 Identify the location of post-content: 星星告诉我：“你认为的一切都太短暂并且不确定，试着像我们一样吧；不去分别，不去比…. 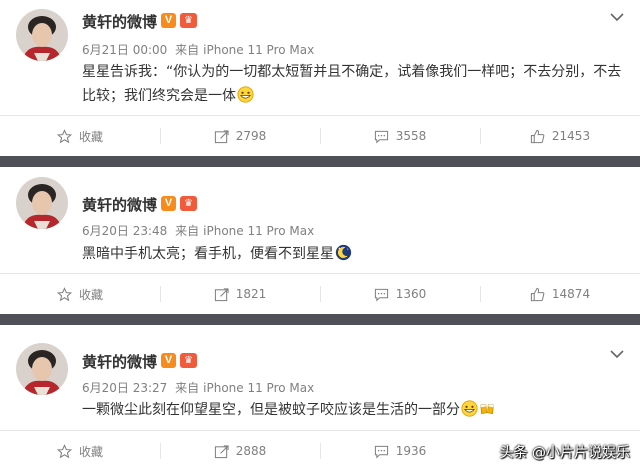
(352, 84).